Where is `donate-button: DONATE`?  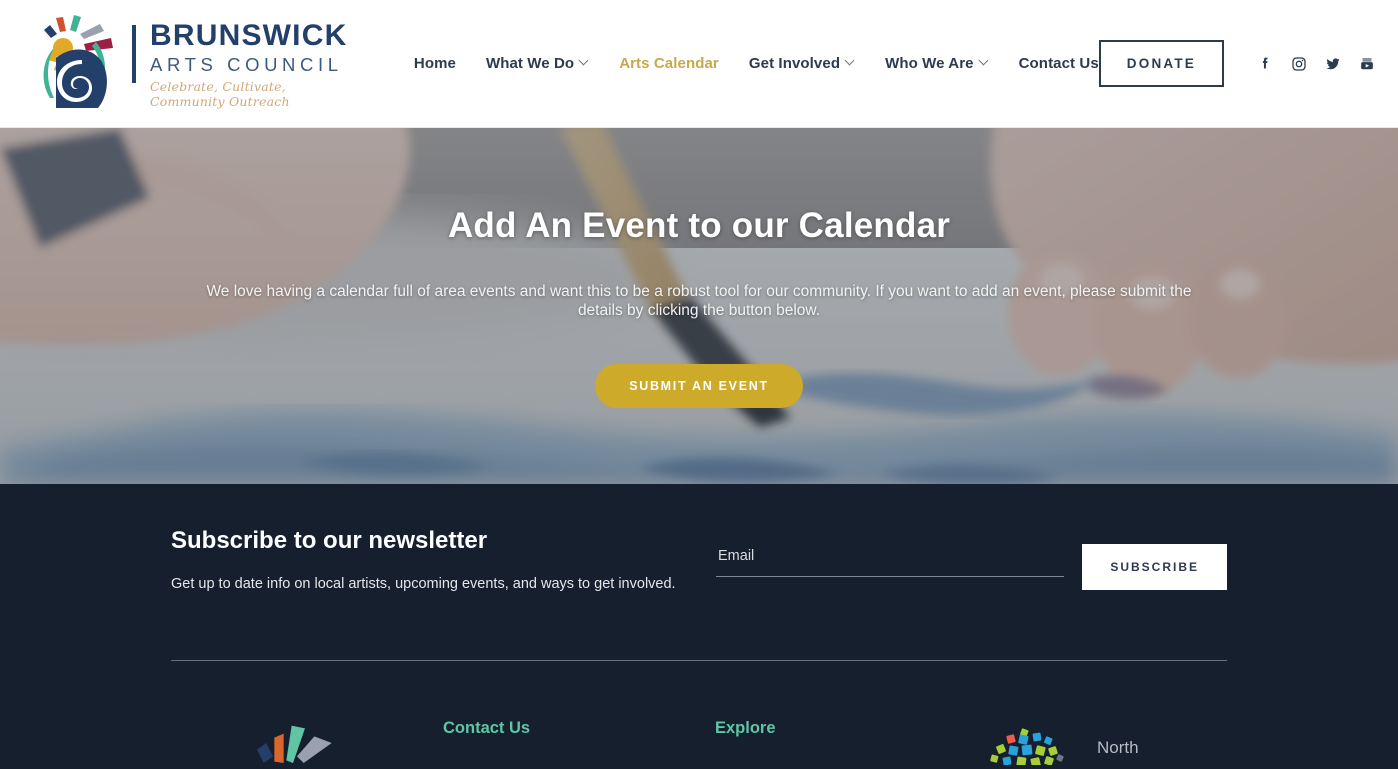 donate-button: DONATE is located at coordinates (1161, 63).